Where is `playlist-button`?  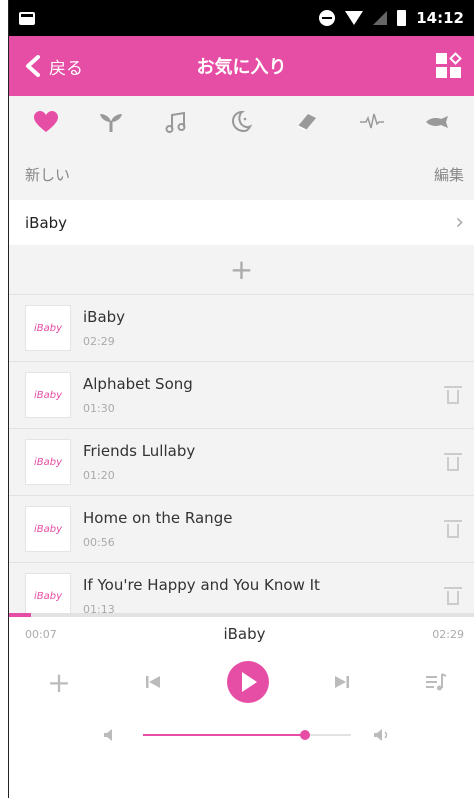 playlist-button is located at coordinates (436, 682).